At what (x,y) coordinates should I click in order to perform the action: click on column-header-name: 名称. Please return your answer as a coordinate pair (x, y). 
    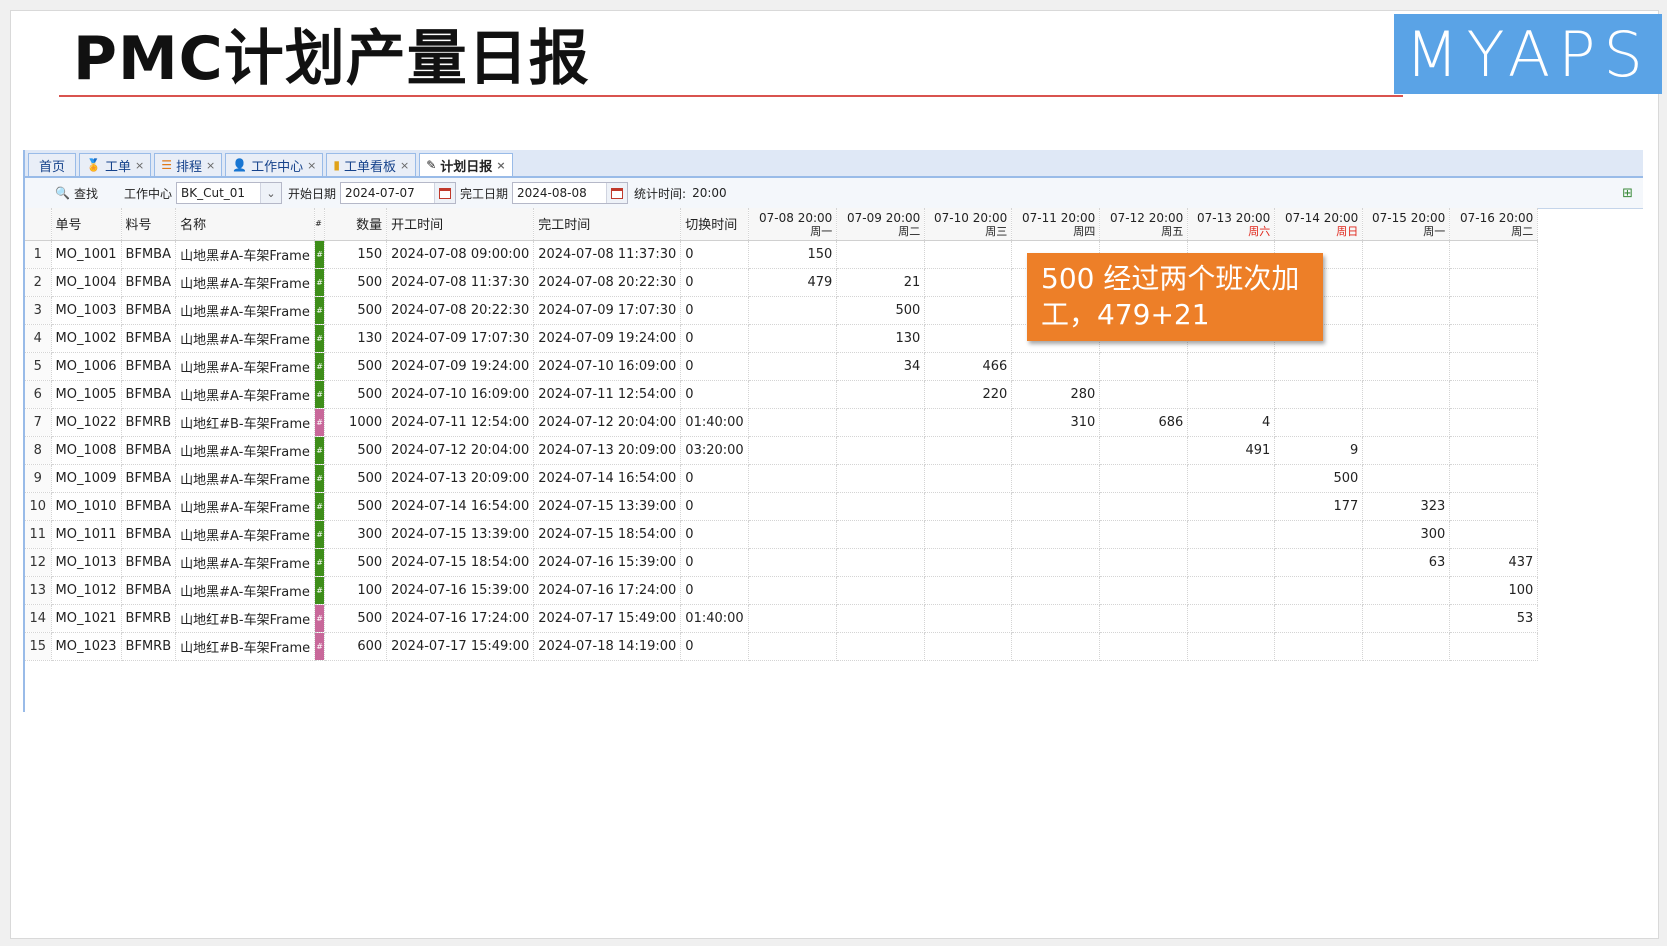
    Looking at the image, I should click on (245, 224).